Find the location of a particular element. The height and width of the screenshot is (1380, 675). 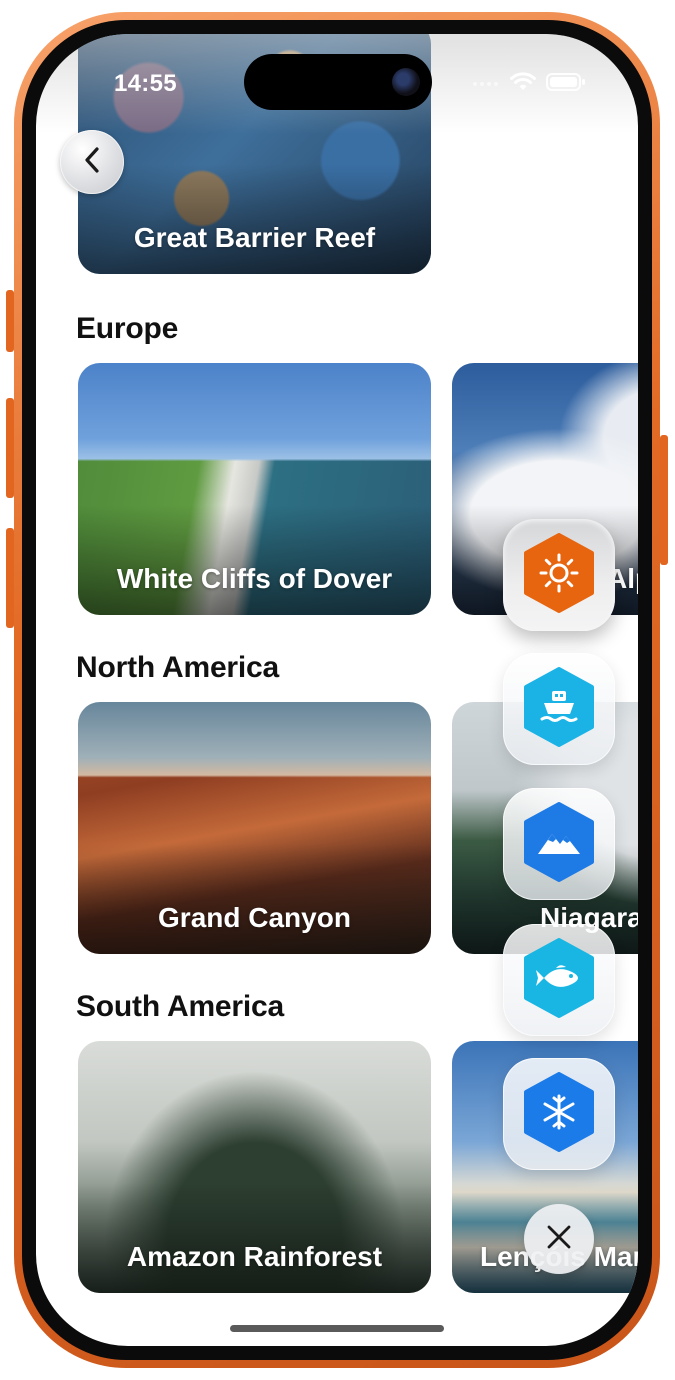

ship-icon is located at coordinates (559, 709).